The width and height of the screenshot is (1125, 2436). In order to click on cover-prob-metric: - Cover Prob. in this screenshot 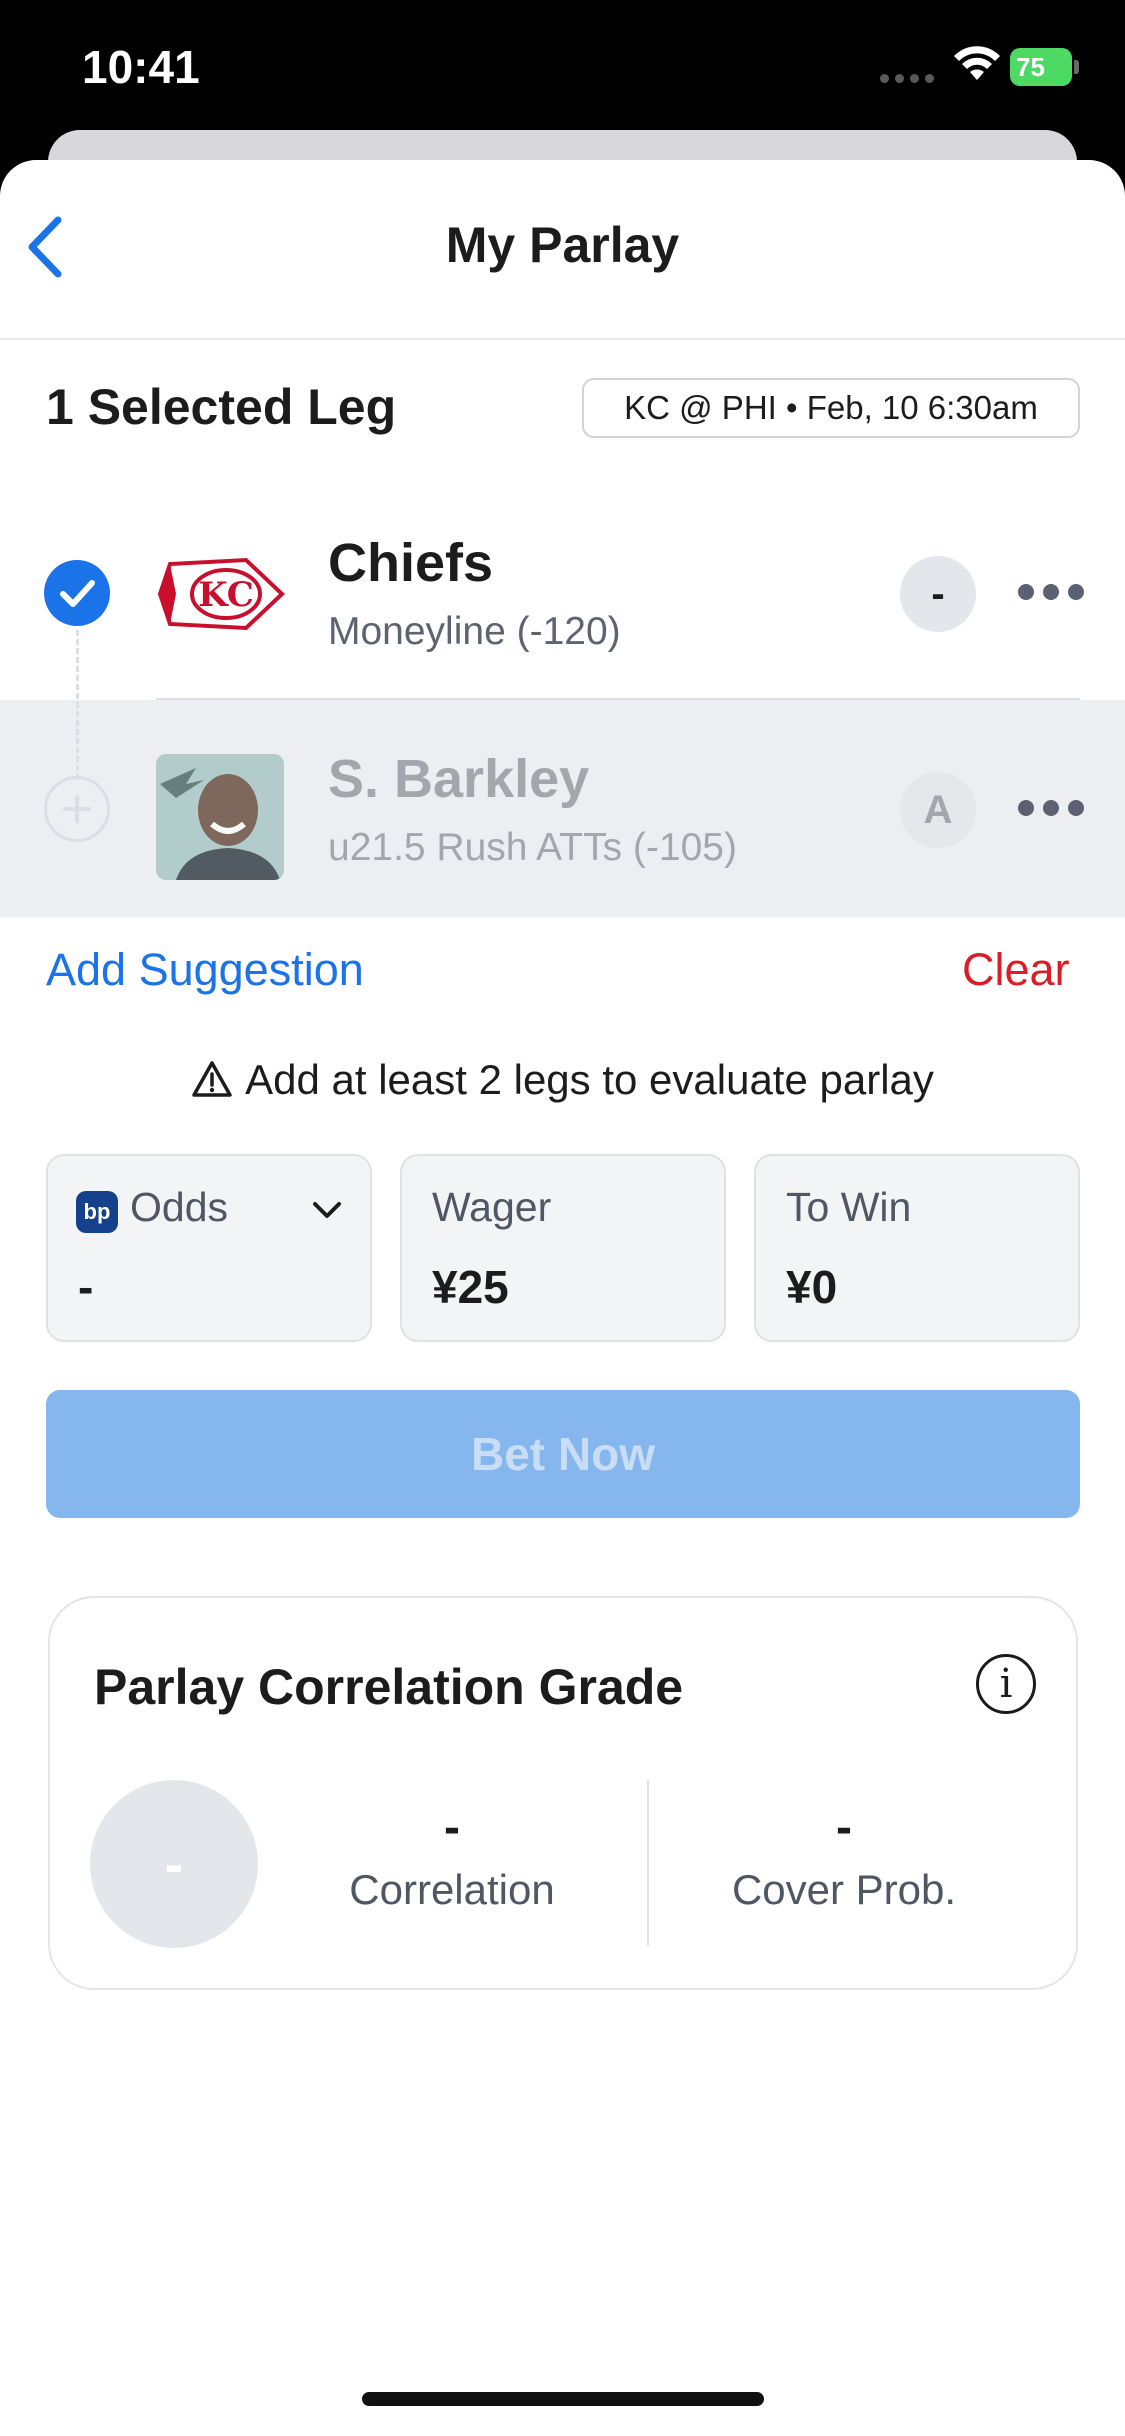, I will do `click(844, 1856)`.